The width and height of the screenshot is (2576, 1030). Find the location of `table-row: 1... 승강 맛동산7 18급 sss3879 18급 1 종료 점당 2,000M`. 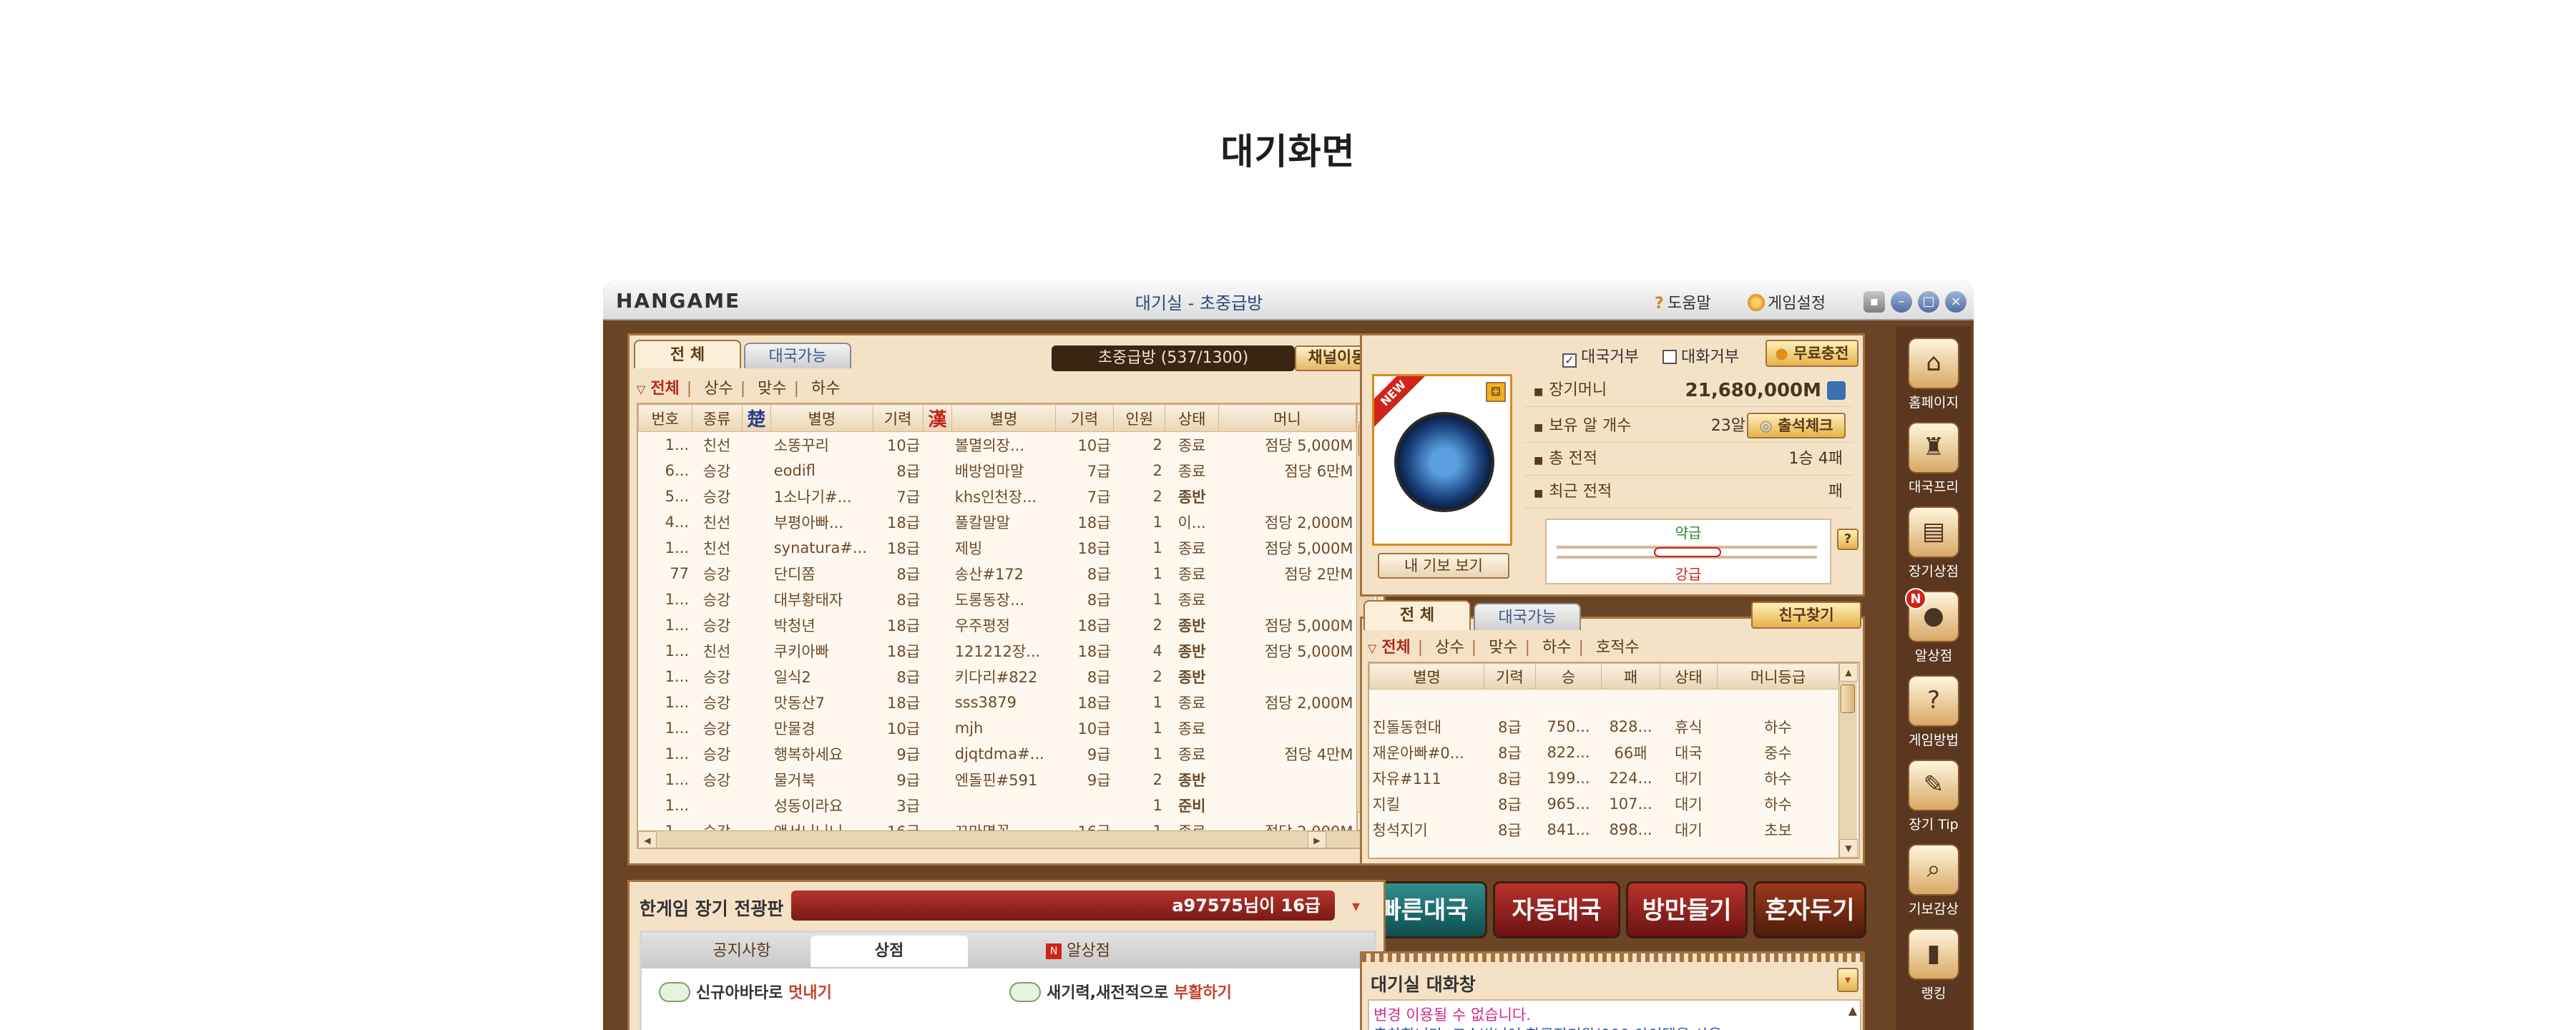

table-row: 1... 승강 맛동산7 18급 sss3879 18급 1 종료 점당 2,000M is located at coordinates (997, 703).